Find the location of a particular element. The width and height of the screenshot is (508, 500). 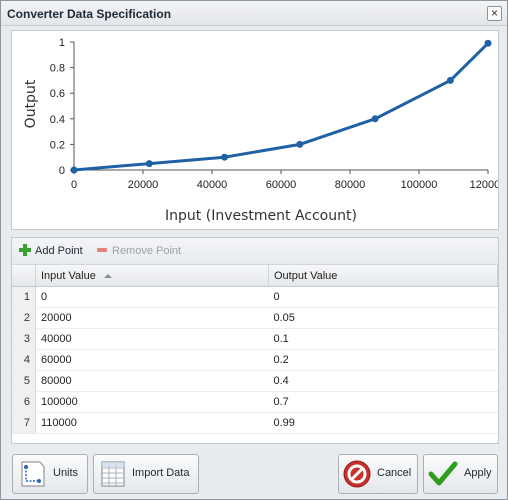

remove-point-label: Remove Point is located at coordinates (147, 251).